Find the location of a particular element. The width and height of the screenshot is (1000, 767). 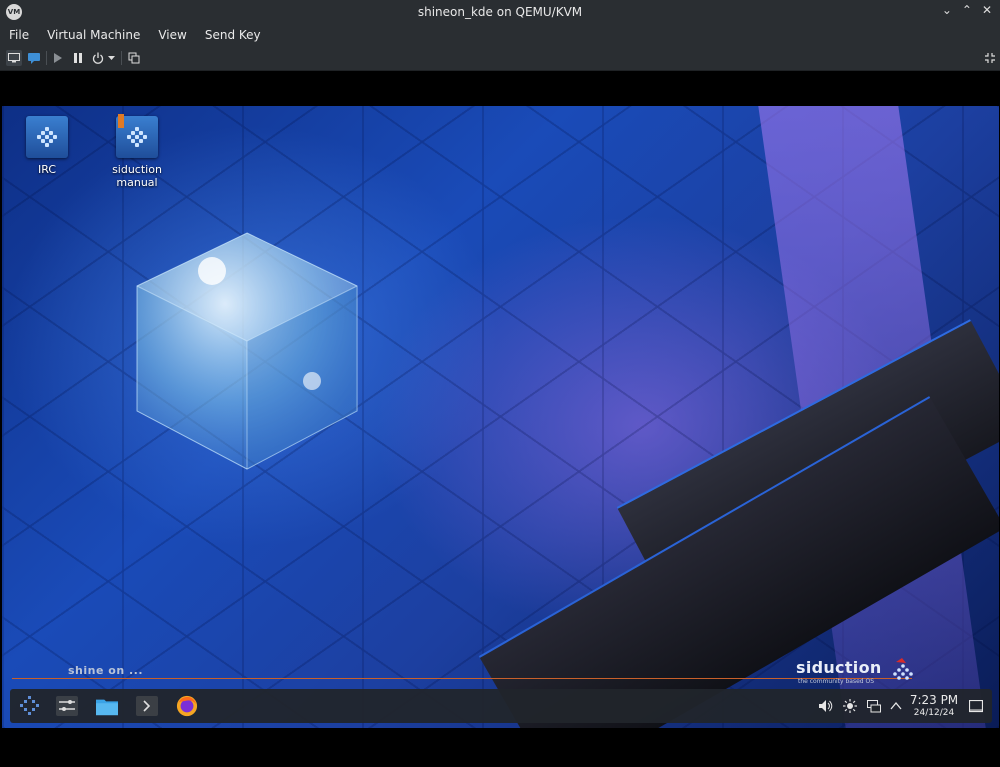

system-settings-icon is located at coordinates (67, 706).